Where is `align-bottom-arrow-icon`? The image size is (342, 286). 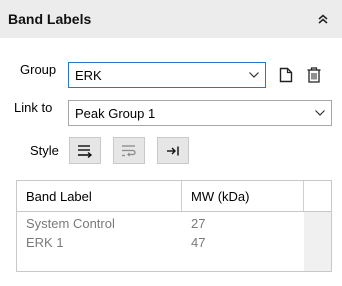
align-bottom-arrow-icon is located at coordinates (85, 151).